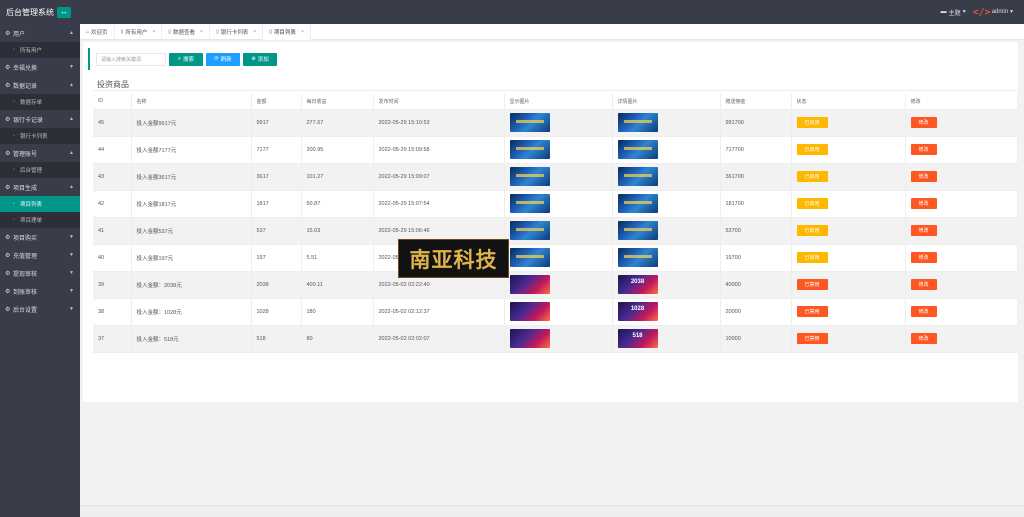  I want to click on tab: ▯ 项目列表 ×, so click(287, 32).